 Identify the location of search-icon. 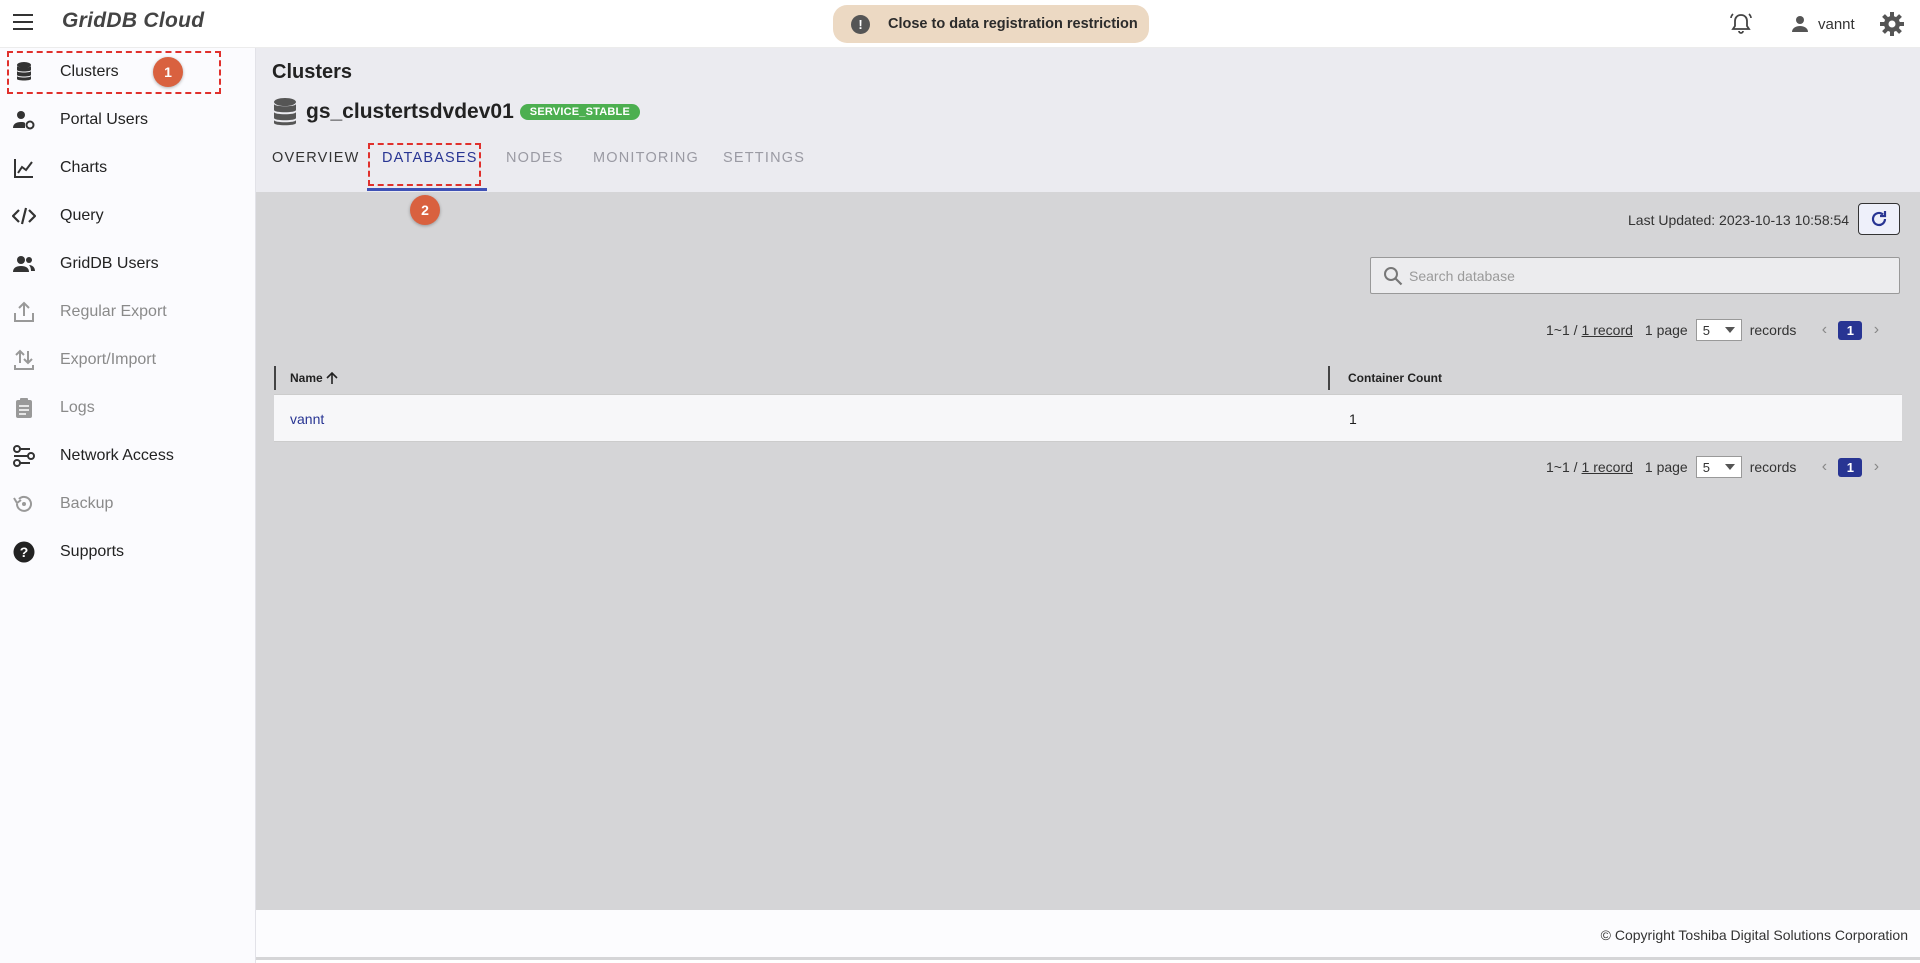
(1393, 275).